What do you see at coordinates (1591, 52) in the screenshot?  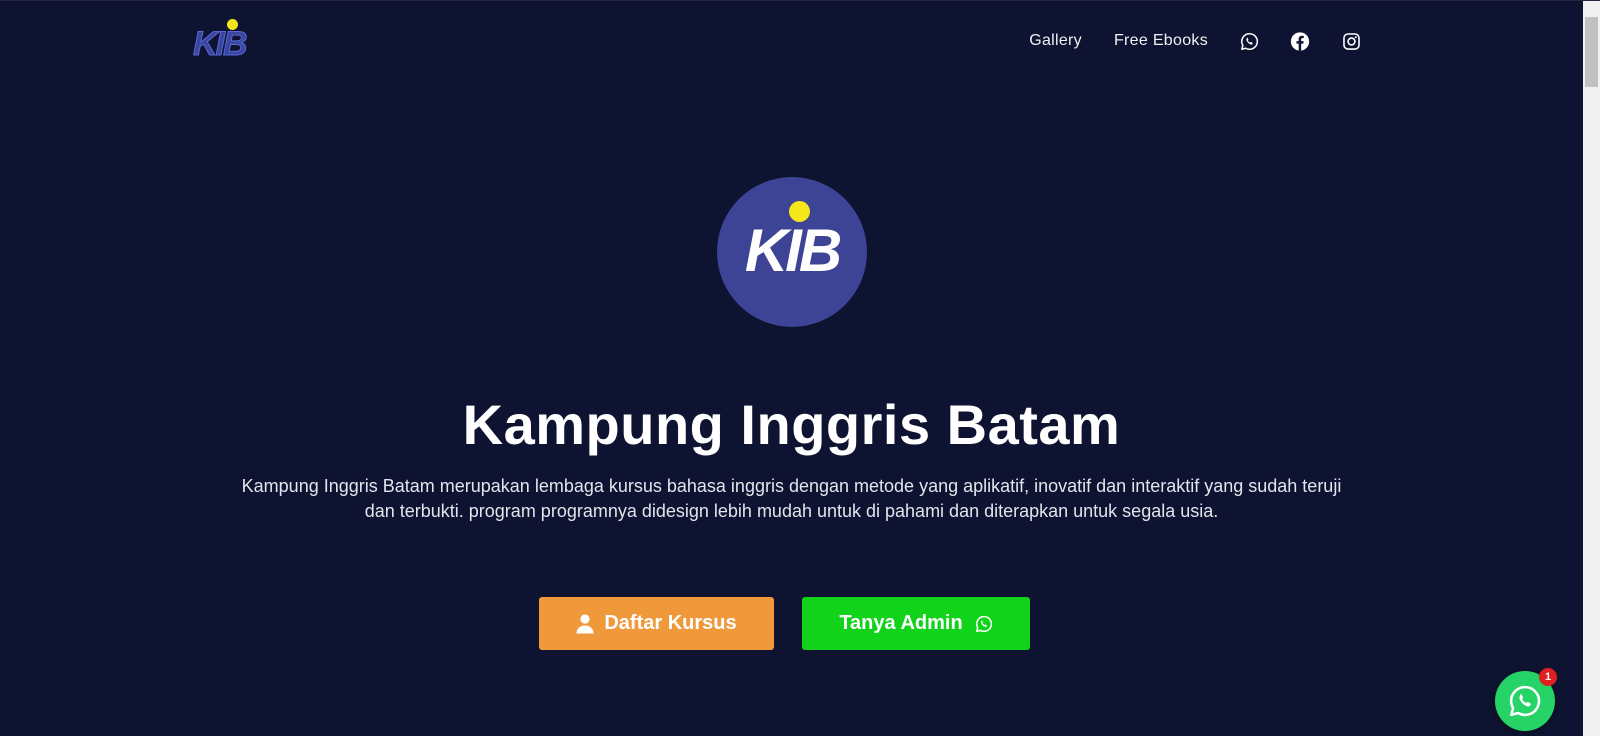 I see `scrollbar-thumb` at bounding box center [1591, 52].